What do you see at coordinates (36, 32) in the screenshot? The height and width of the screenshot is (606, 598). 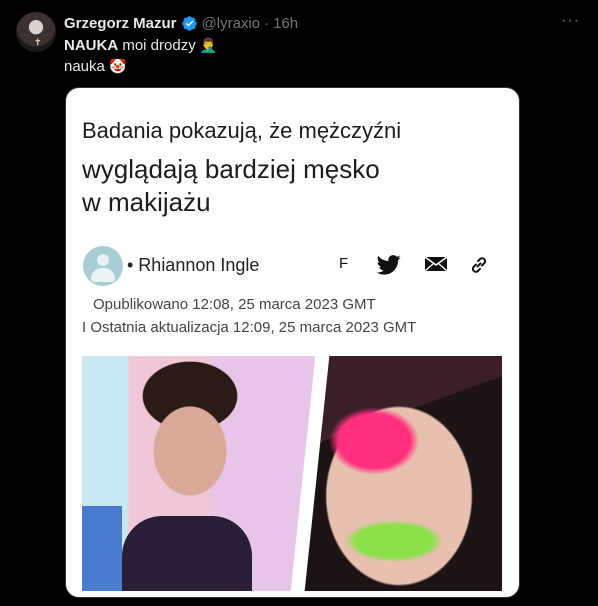 I see `avatar: ✝` at bounding box center [36, 32].